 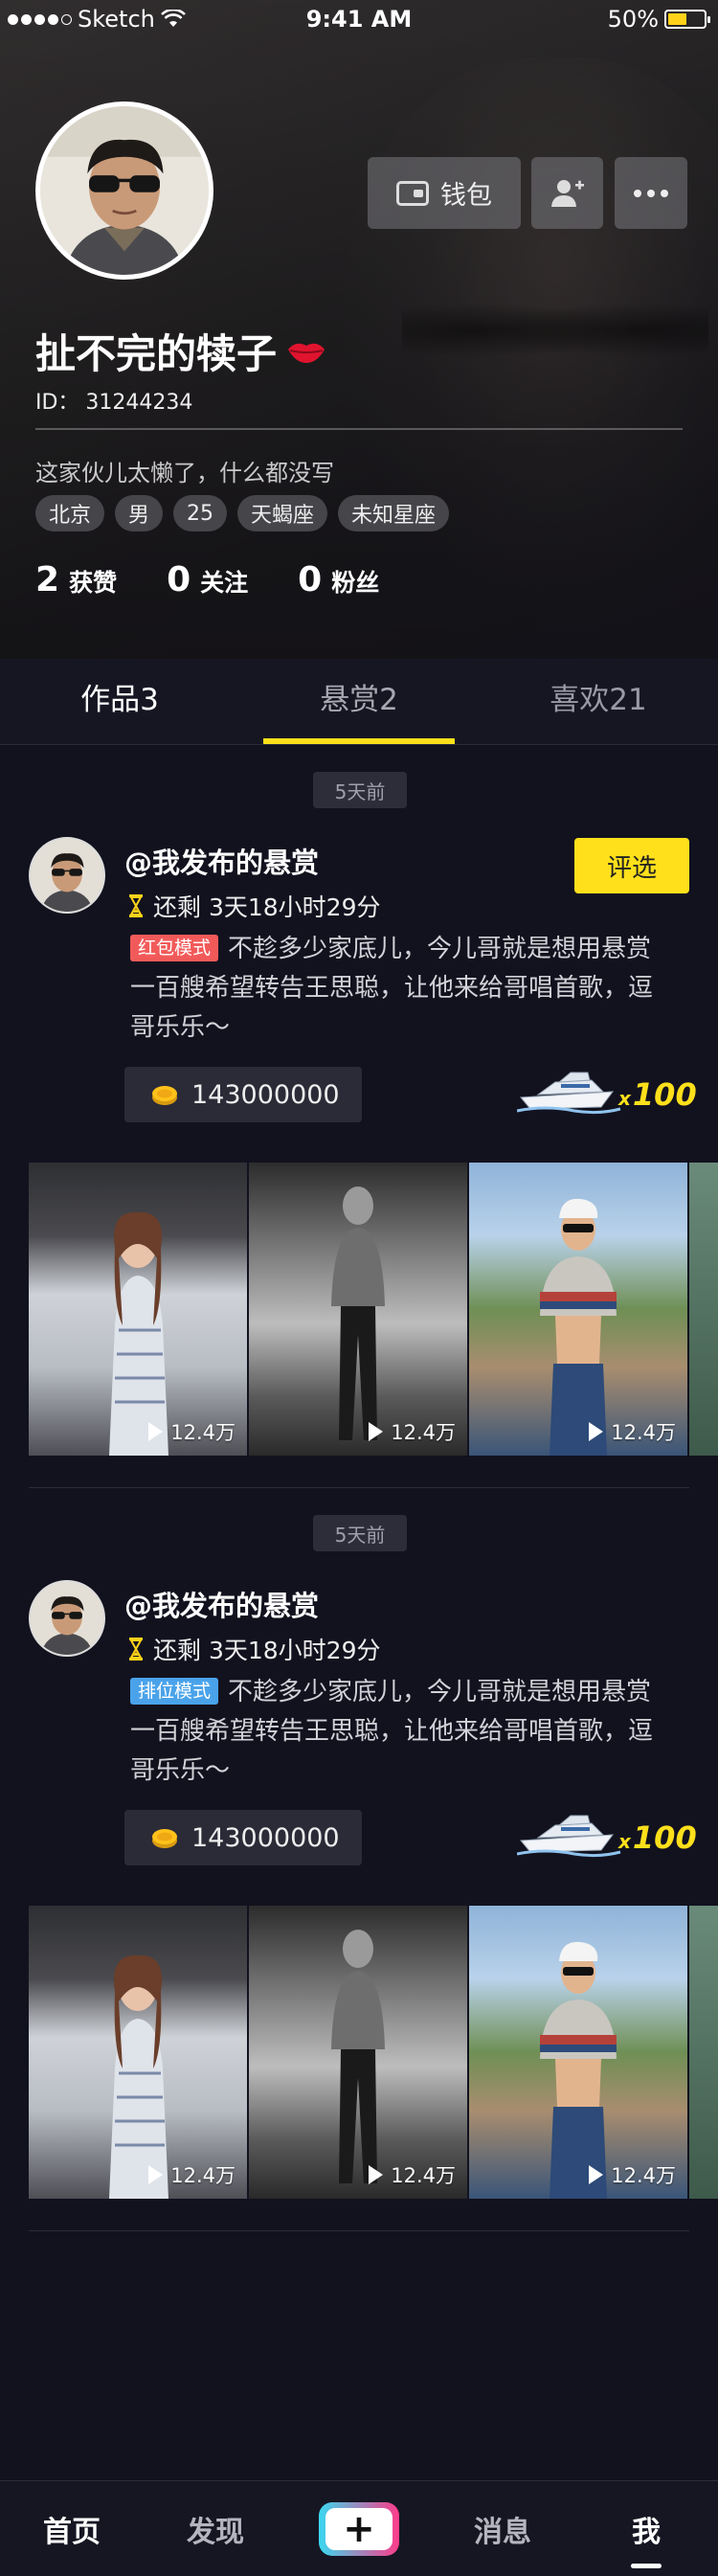 I want to click on nav-create: +, so click(x=359, y=2528).